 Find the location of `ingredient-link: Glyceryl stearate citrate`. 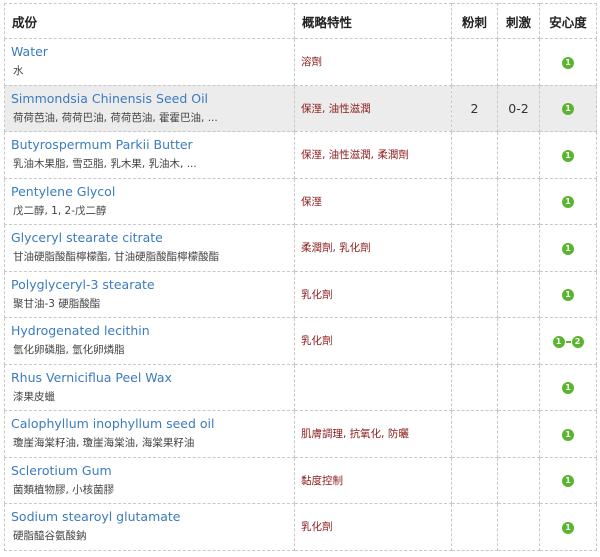

ingredient-link: Glyceryl stearate citrate is located at coordinates (152, 237).